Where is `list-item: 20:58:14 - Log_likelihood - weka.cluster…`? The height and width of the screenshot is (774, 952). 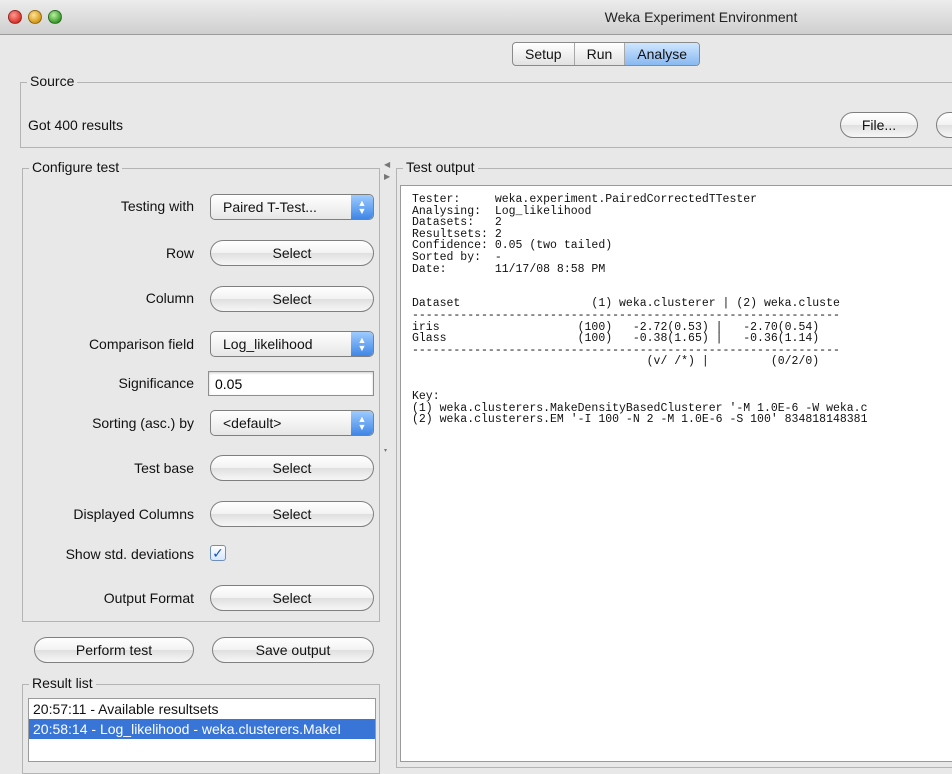
list-item: 20:58:14 - Log_likelihood - weka.cluster… is located at coordinates (202, 729).